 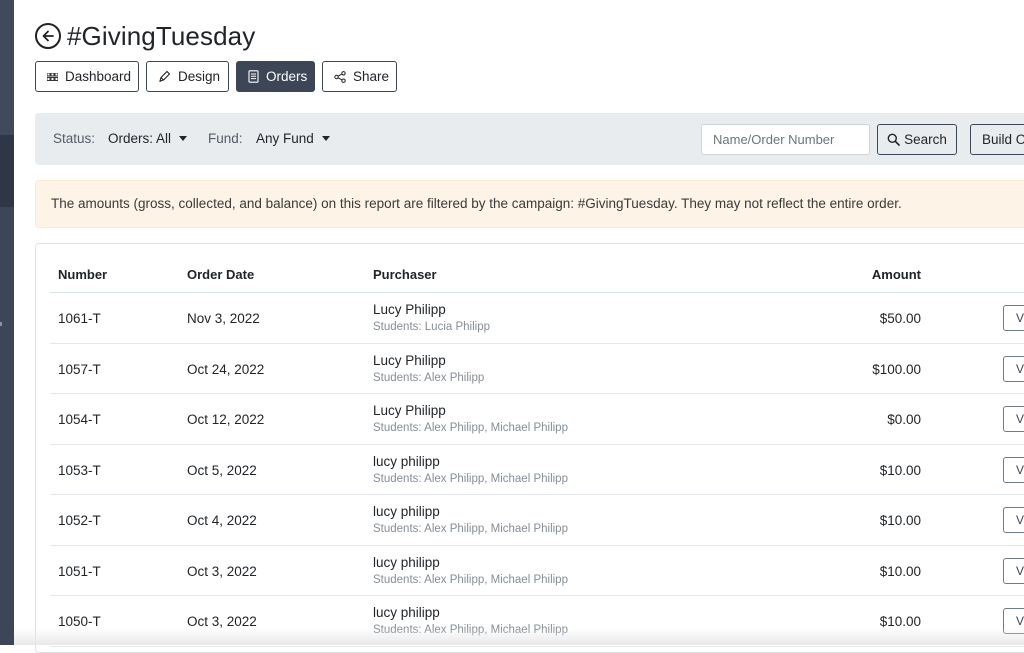 What do you see at coordinates (340, 76) in the screenshot?
I see `share-icon` at bounding box center [340, 76].